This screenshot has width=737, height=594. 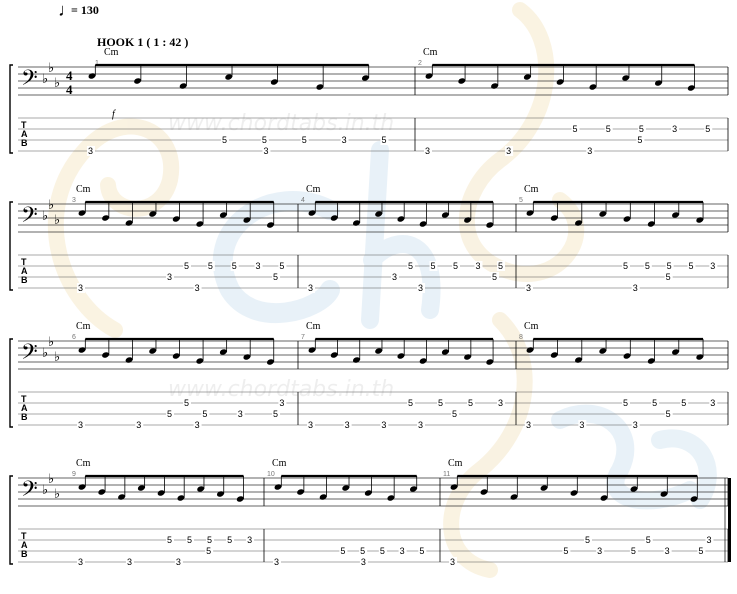 I want to click on measure: 1Cm3 35 5 5 3 5, so click(x=238, y=101).